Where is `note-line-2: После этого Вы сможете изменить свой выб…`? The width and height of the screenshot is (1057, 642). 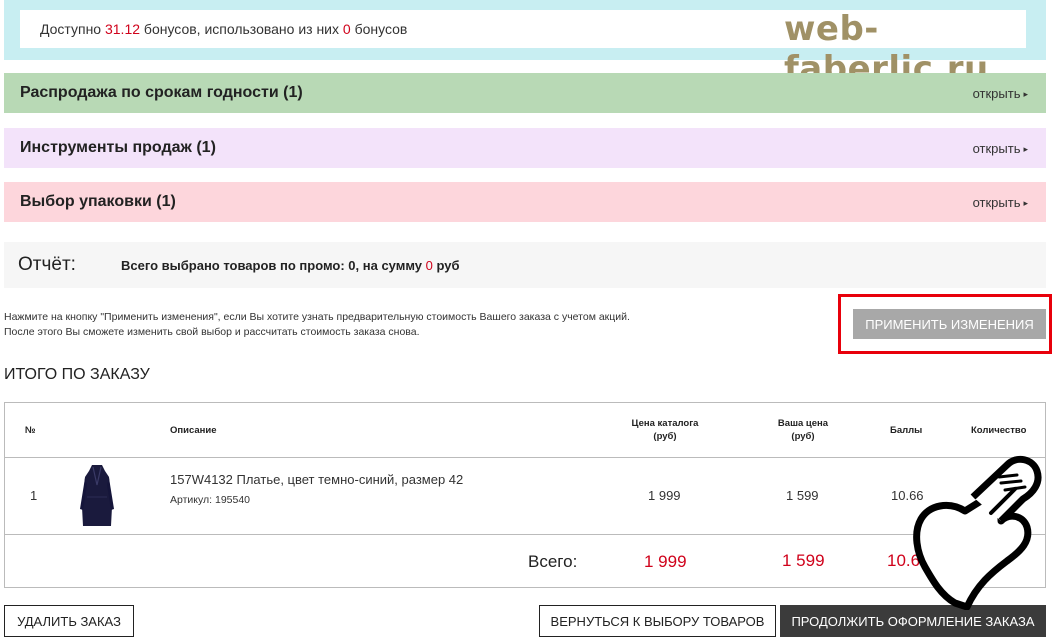
note-line-2: После этого Вы сможете изменить свой выб… is located at coordinates (212, 332).